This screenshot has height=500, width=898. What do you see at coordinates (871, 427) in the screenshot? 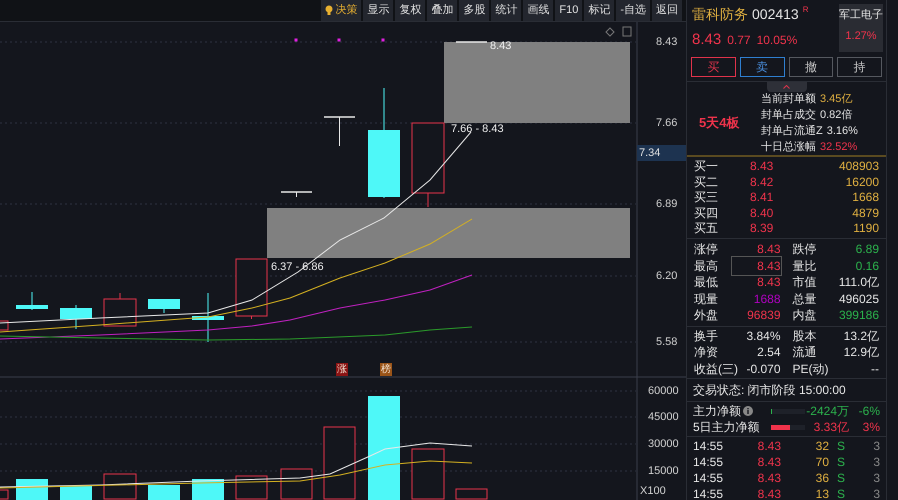
I see `capital-flow-percent: 3%` at bounding box center [871, 427].